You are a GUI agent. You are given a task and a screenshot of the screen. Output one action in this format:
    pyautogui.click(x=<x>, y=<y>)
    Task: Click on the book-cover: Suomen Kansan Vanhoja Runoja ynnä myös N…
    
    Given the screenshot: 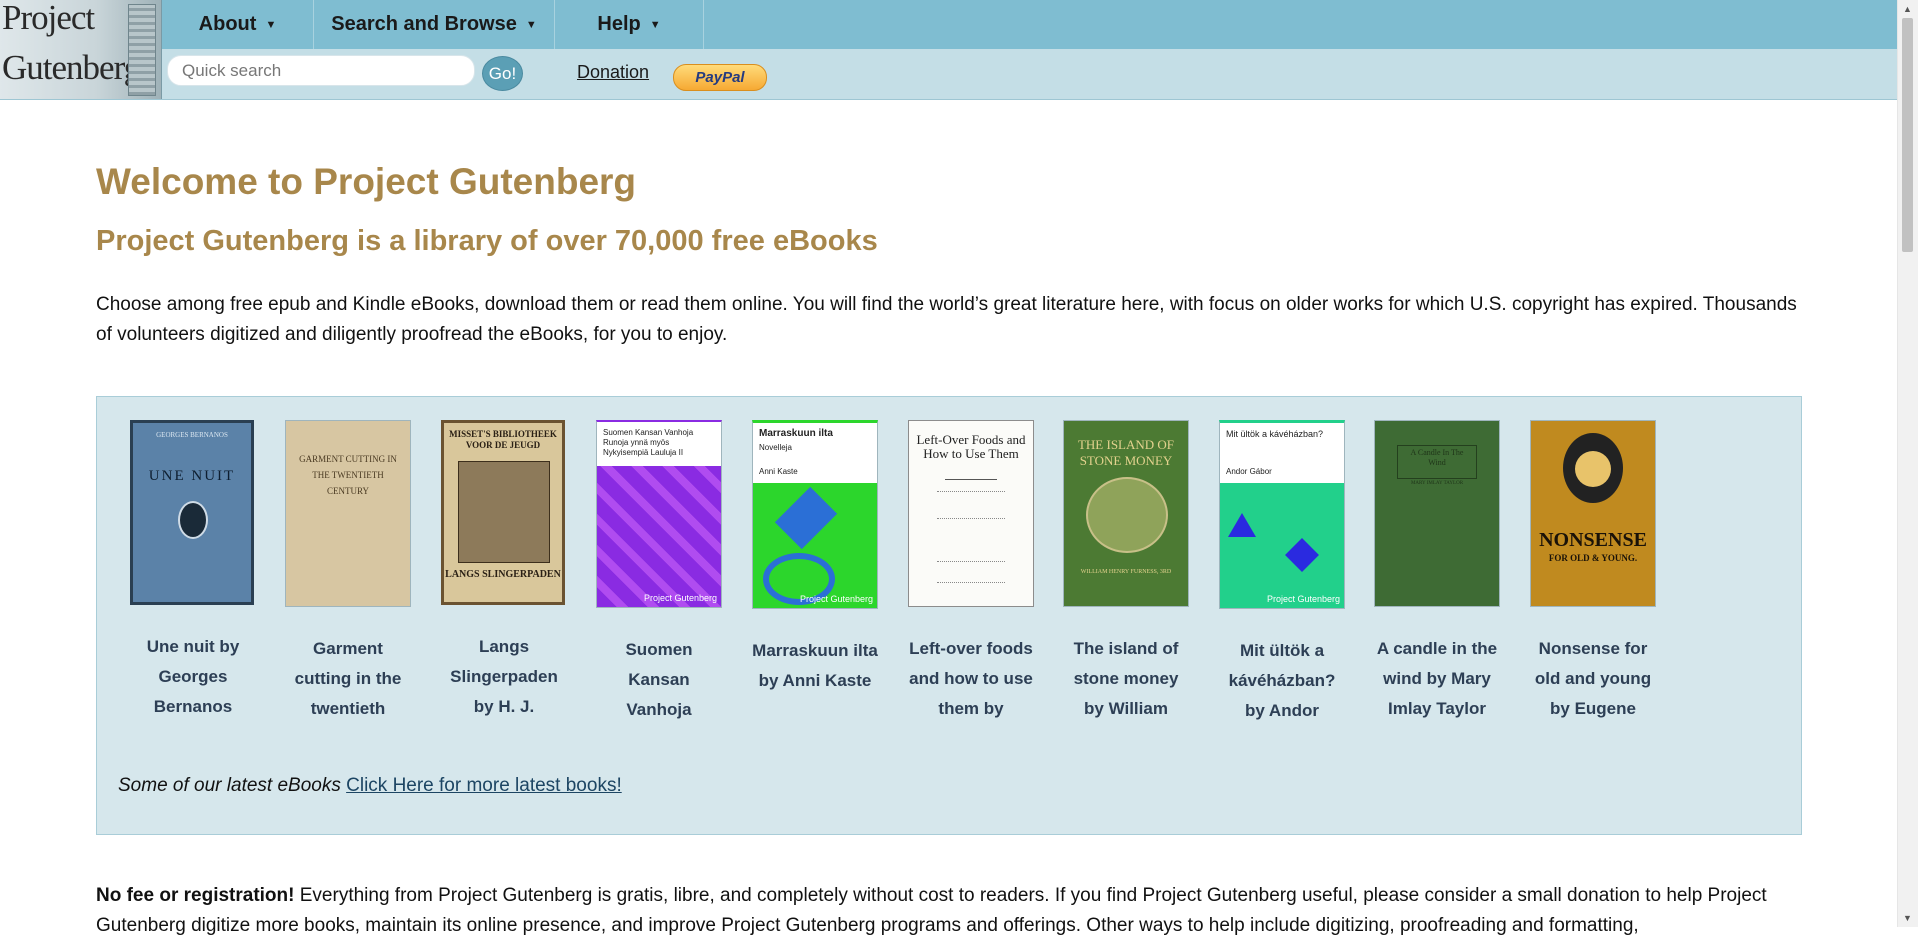 What is the action you would take?
    pyautogui.click(x=659, y=514)
    